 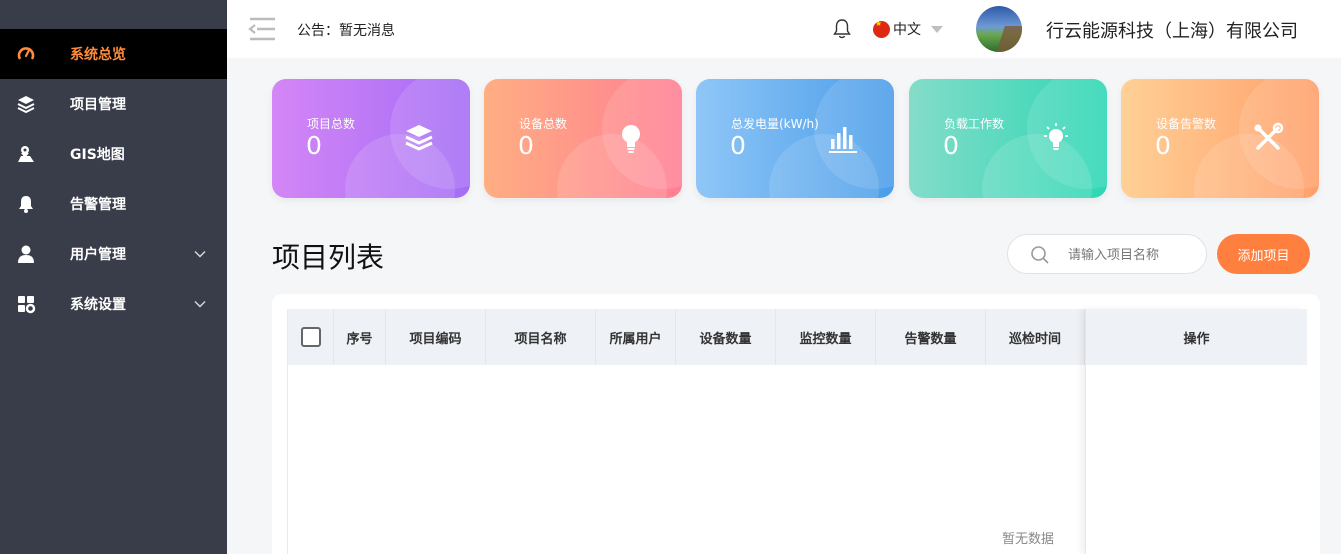 I want to click on map-pin-icon, so click(x=26, y=154).